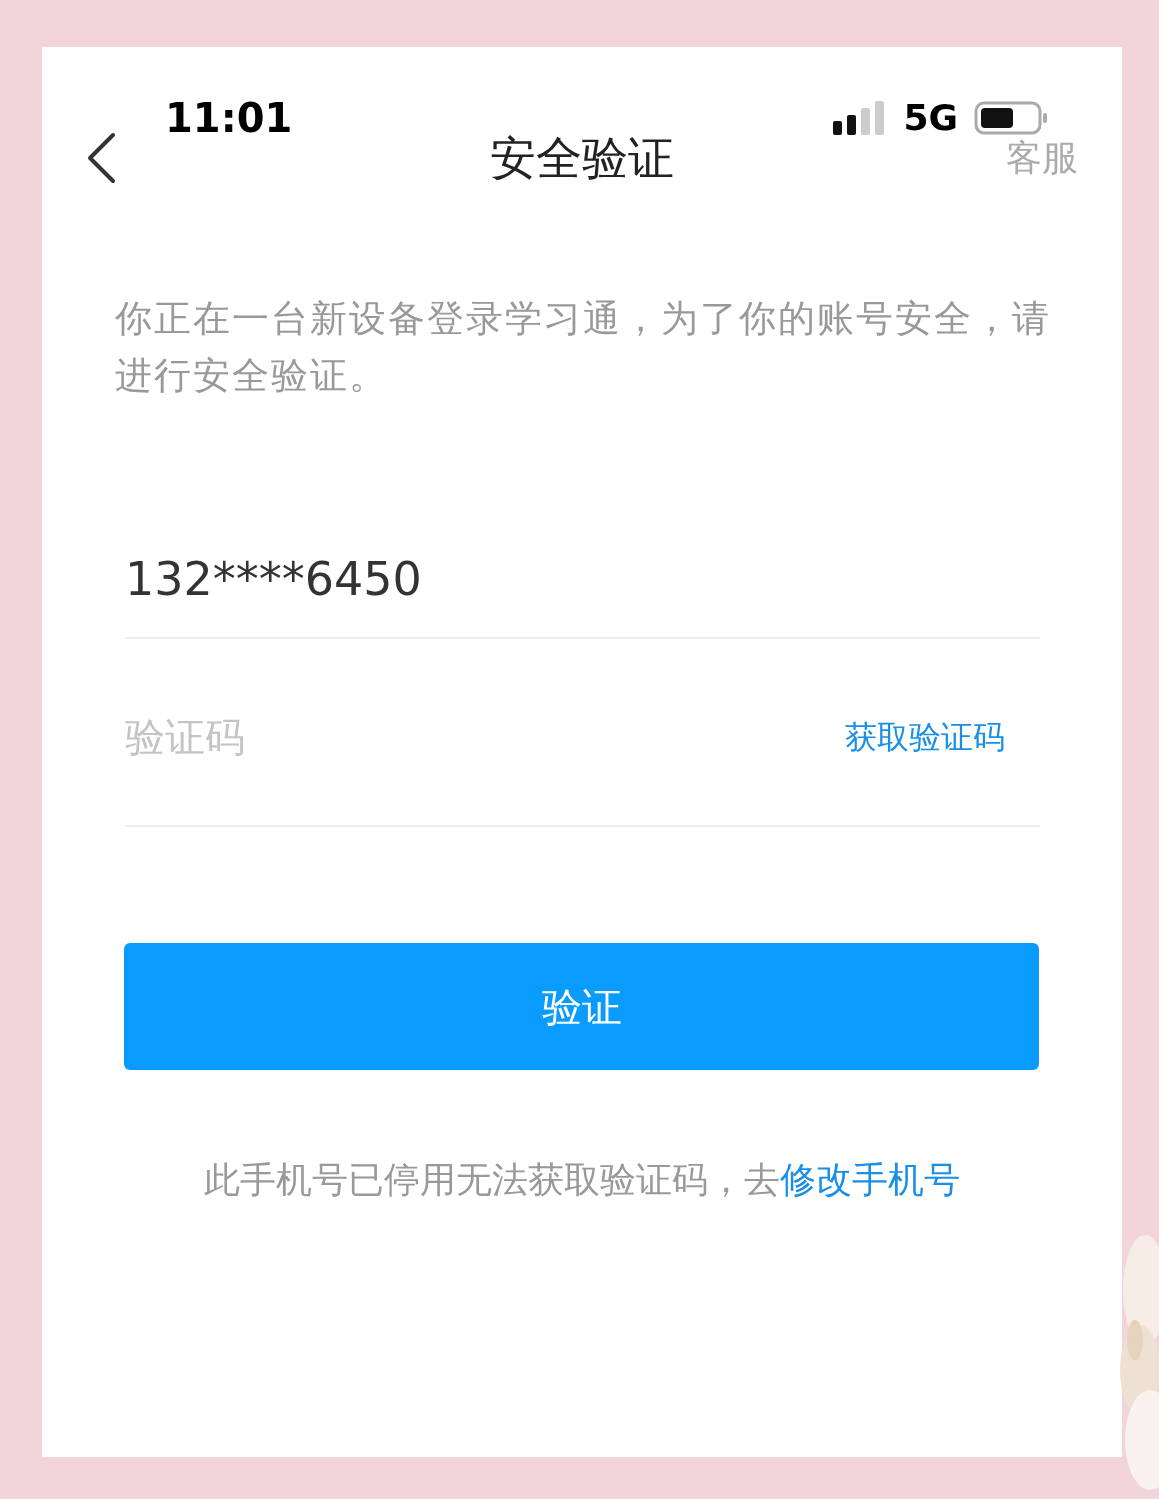 Image resolution: width=1159 pixels, height=1499 pixels. I want to click on network-label: 5G, so click(930, 117).